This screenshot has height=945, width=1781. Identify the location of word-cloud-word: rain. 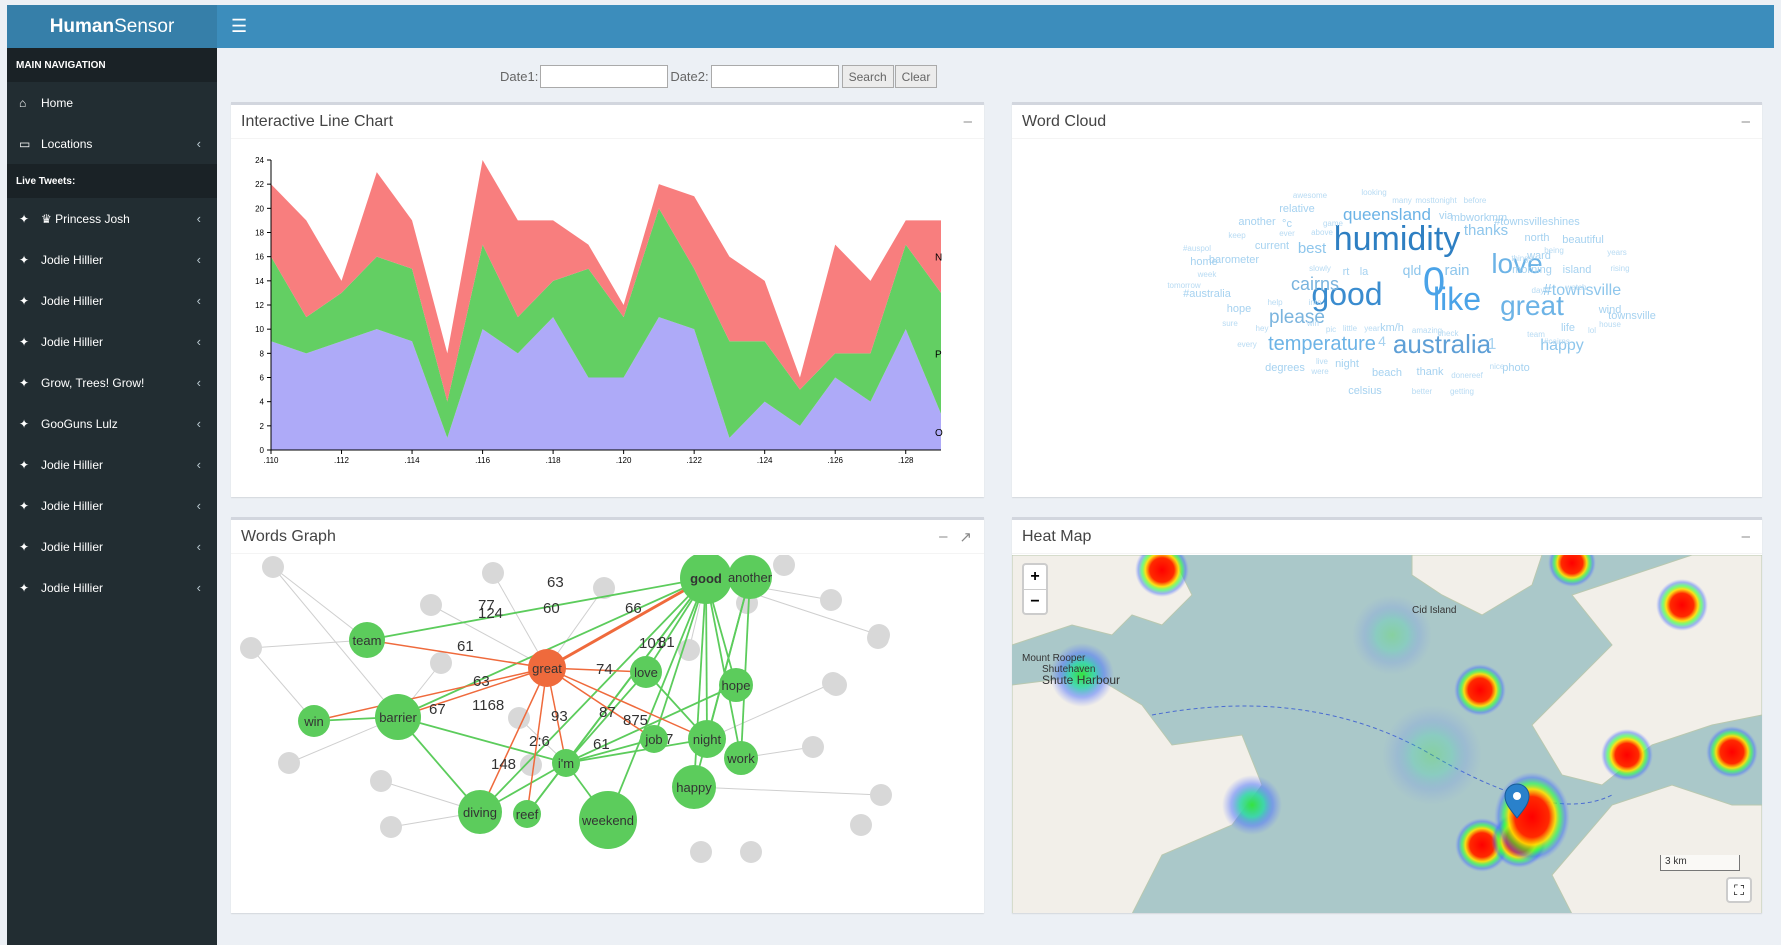
(1456, 270).